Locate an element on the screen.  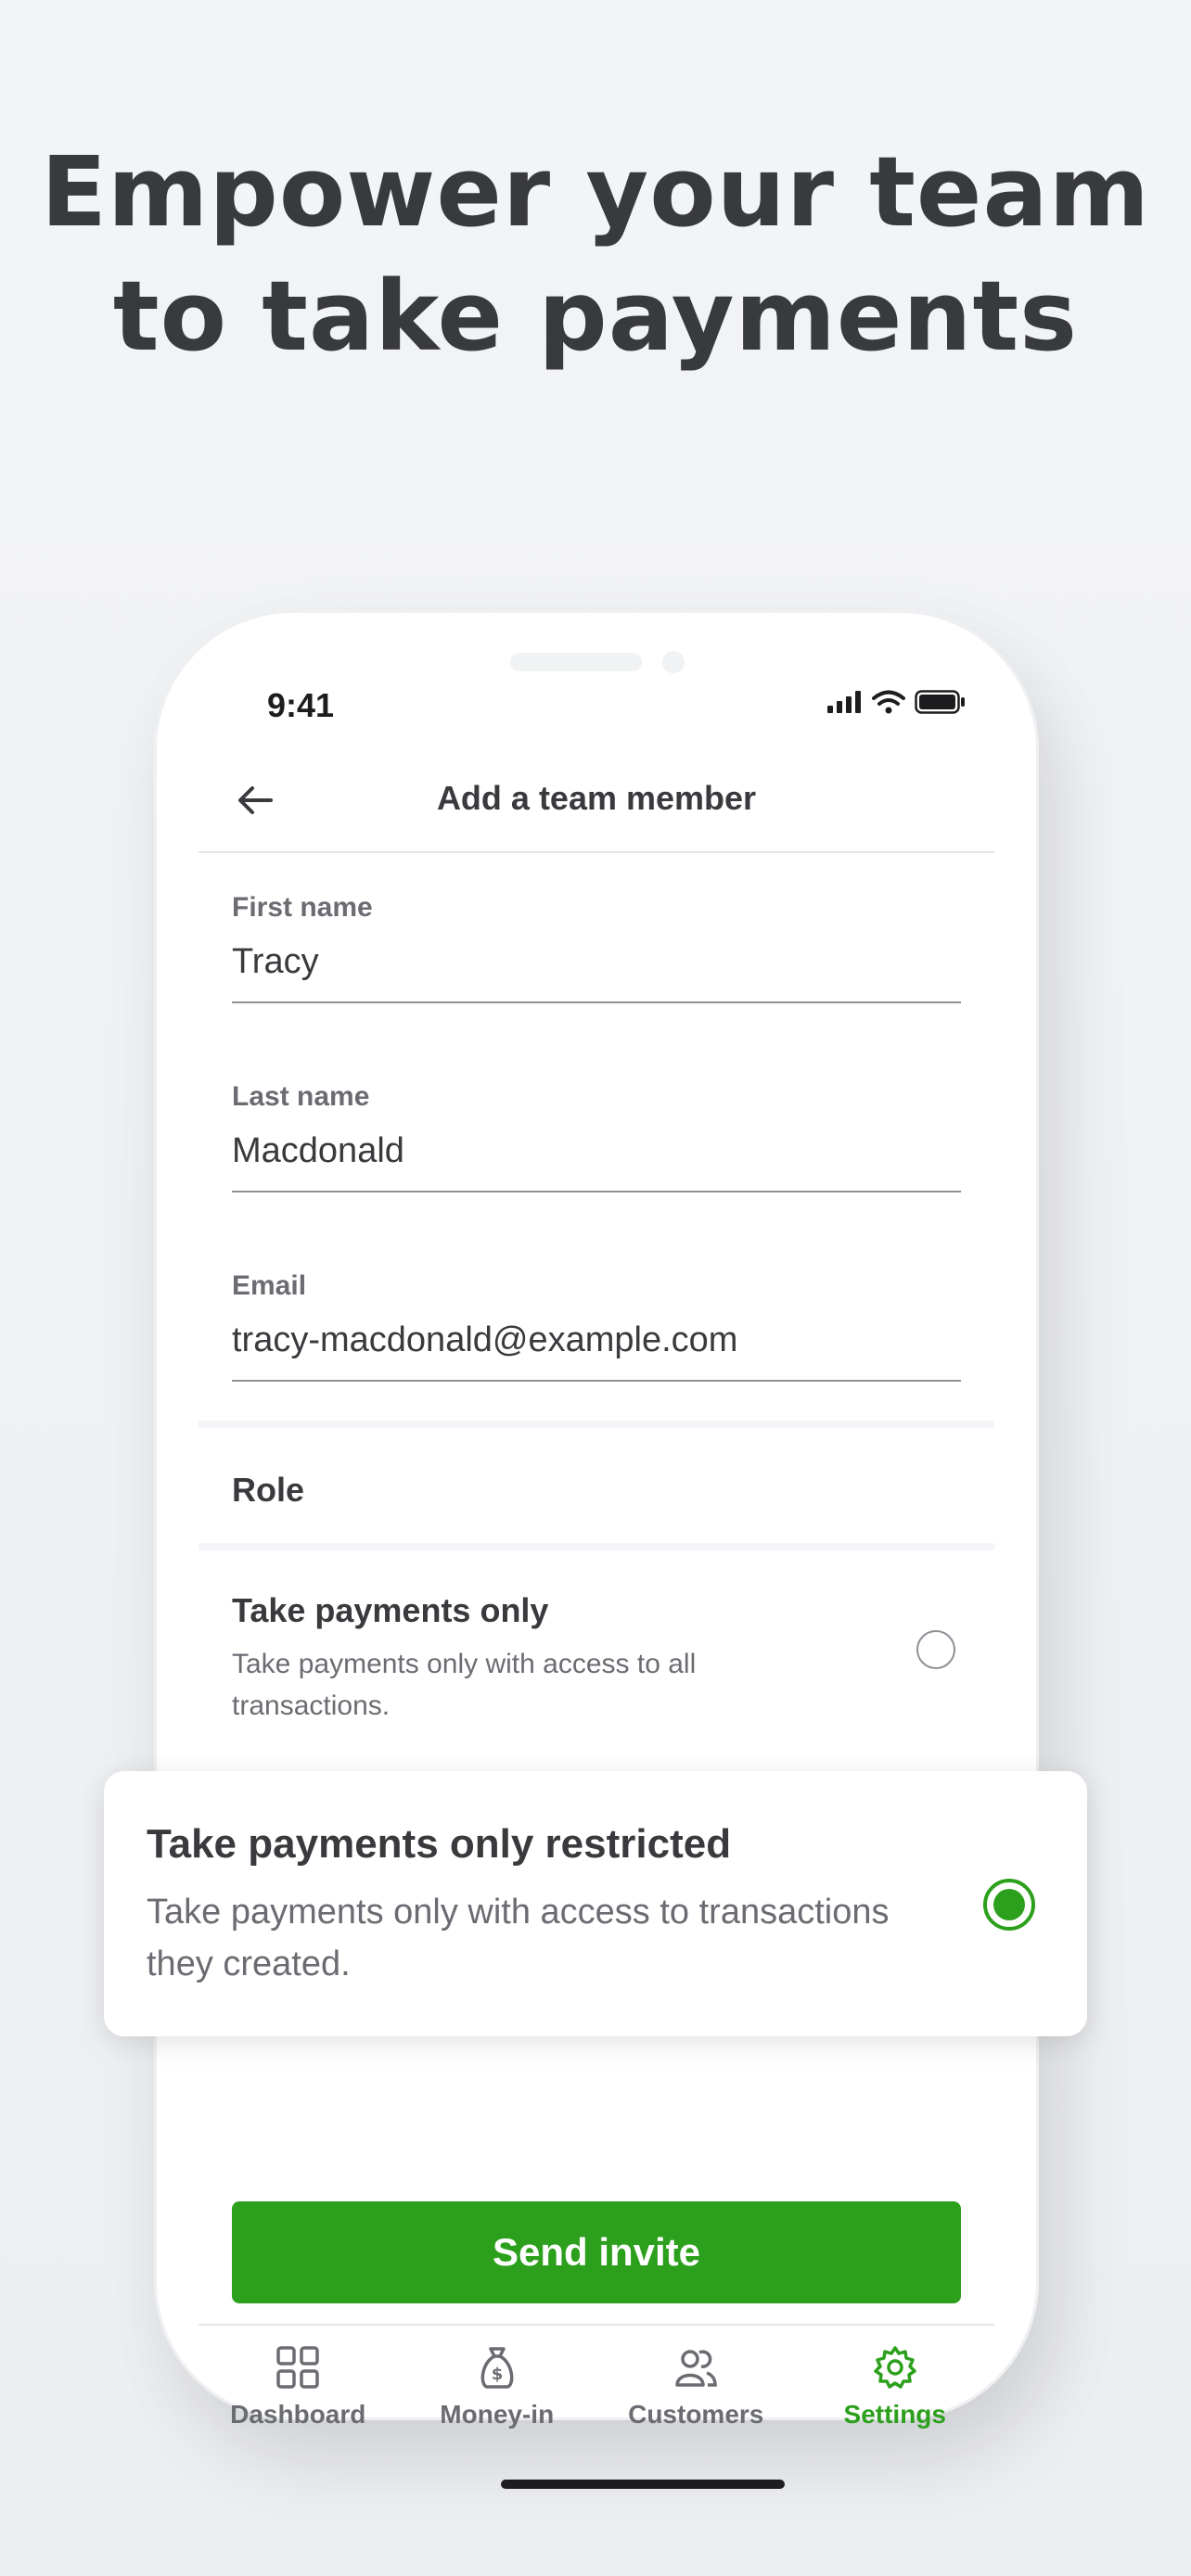
email-field: Email tracy-macdonald@example.com is located at coordinates (596, 1326).